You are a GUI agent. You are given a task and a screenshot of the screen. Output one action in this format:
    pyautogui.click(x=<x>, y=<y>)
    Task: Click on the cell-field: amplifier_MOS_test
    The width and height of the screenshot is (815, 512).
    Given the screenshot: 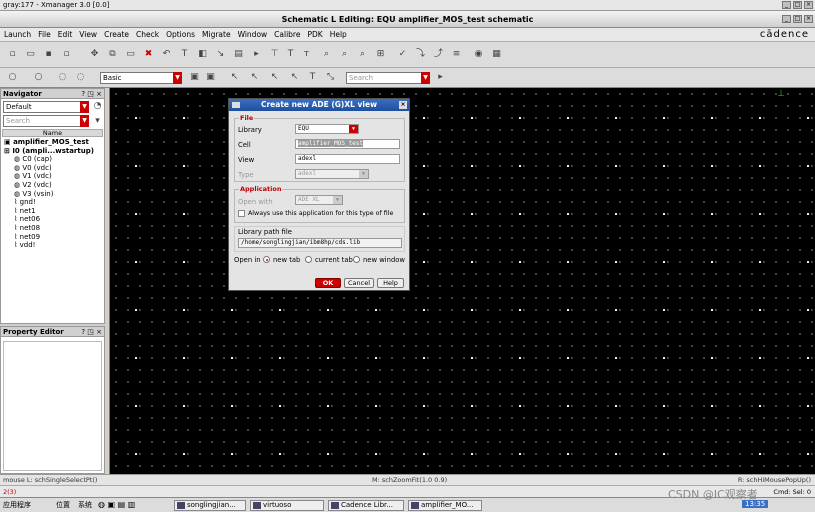 What is the action you would take?
    pyautogui.click(x=347, y=144)
    